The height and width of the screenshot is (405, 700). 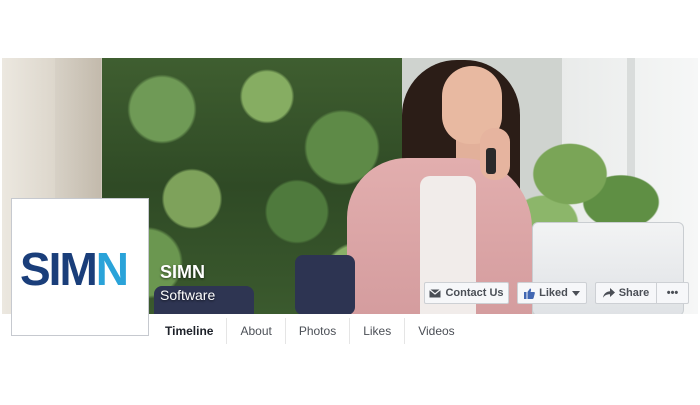 I want to click on caret-down-icon, so click(x=575, y=293).